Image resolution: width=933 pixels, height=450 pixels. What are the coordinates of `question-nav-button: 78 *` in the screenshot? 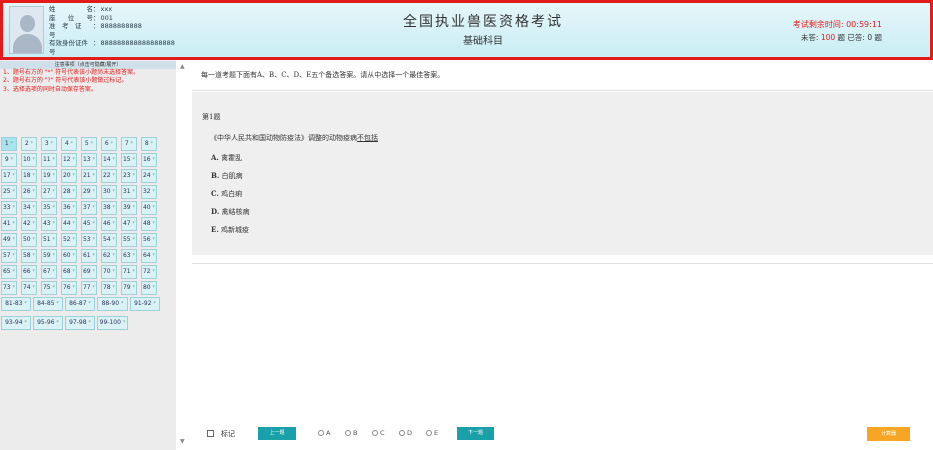 It's located at (109, 288).